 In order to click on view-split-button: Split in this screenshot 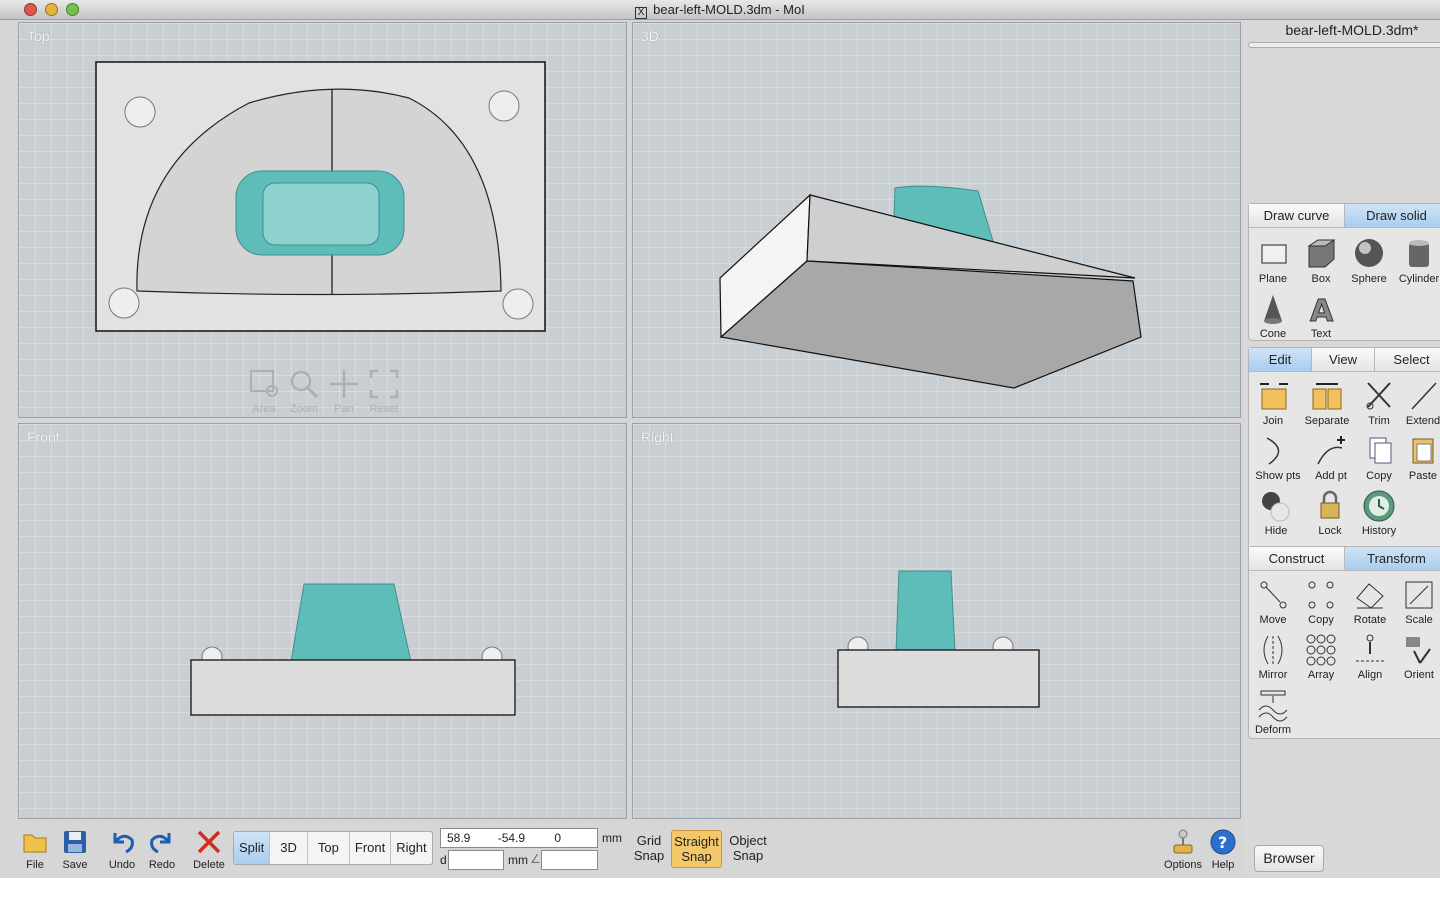, I will do `click(252, 848)`.